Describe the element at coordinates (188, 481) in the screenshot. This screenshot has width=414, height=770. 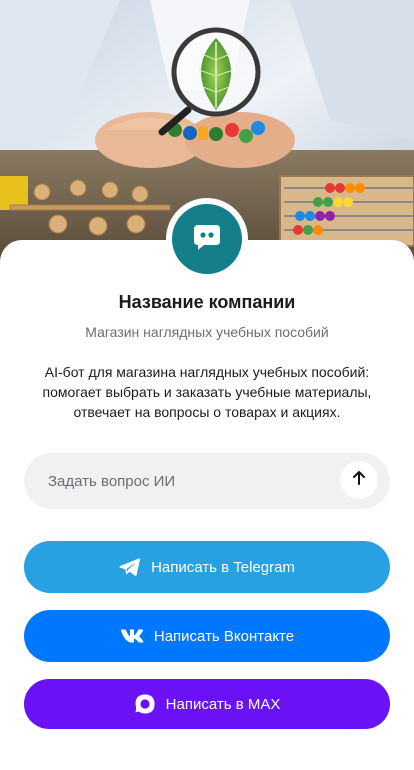
I see `ask-ai-input` at that location.